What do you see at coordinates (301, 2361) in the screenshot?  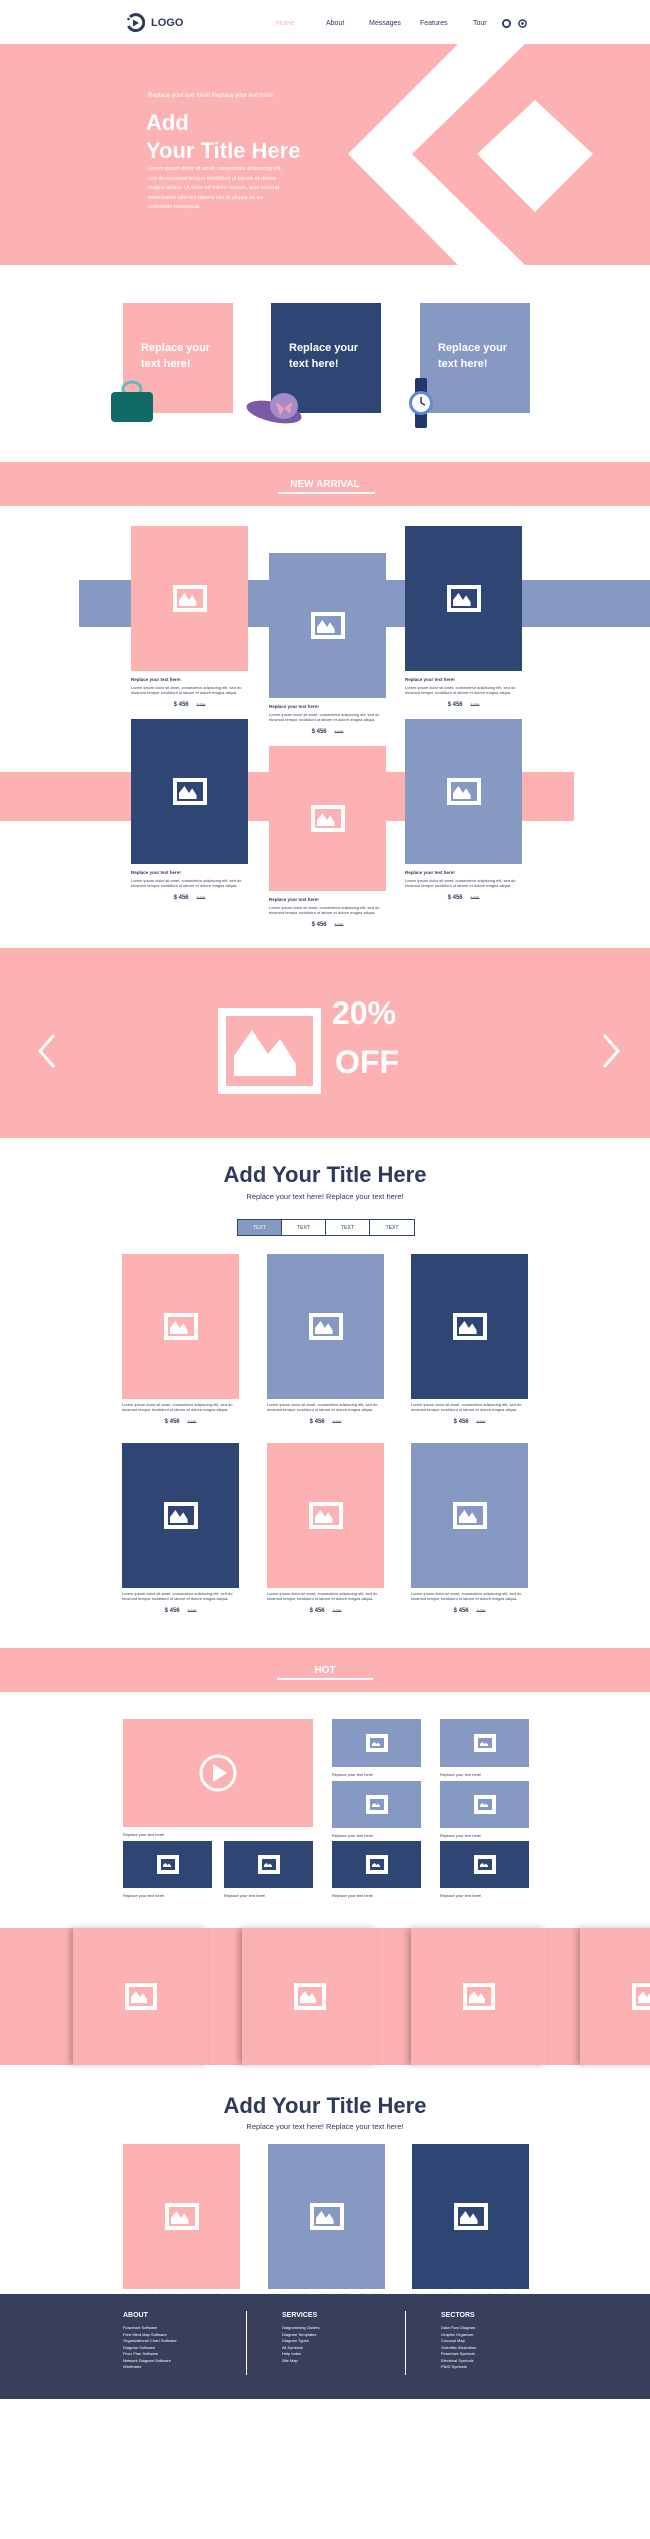 I see `footer-link: Site Map` at bounding box center [301, 2361].